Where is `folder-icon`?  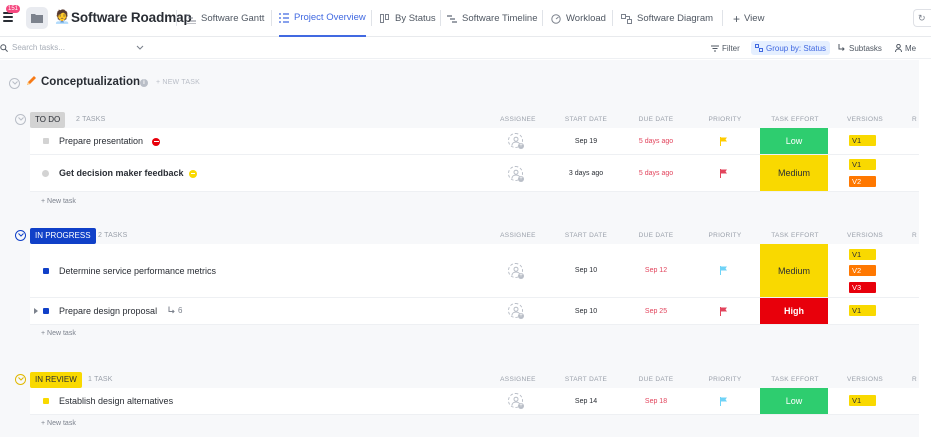
folder-icon is located at coordinates (37, 18).